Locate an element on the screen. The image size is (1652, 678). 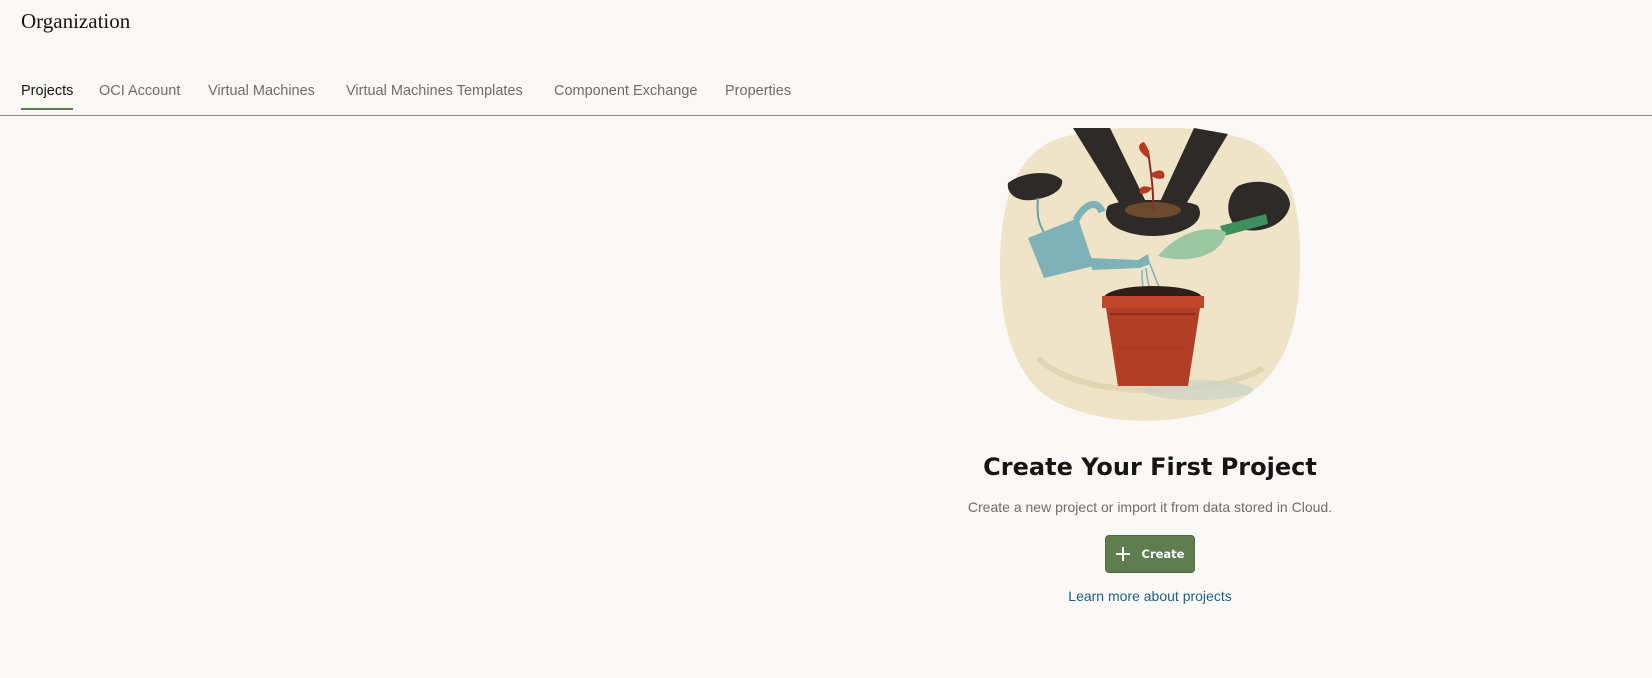
create-button: Create is located at coordinates (1150, 554).